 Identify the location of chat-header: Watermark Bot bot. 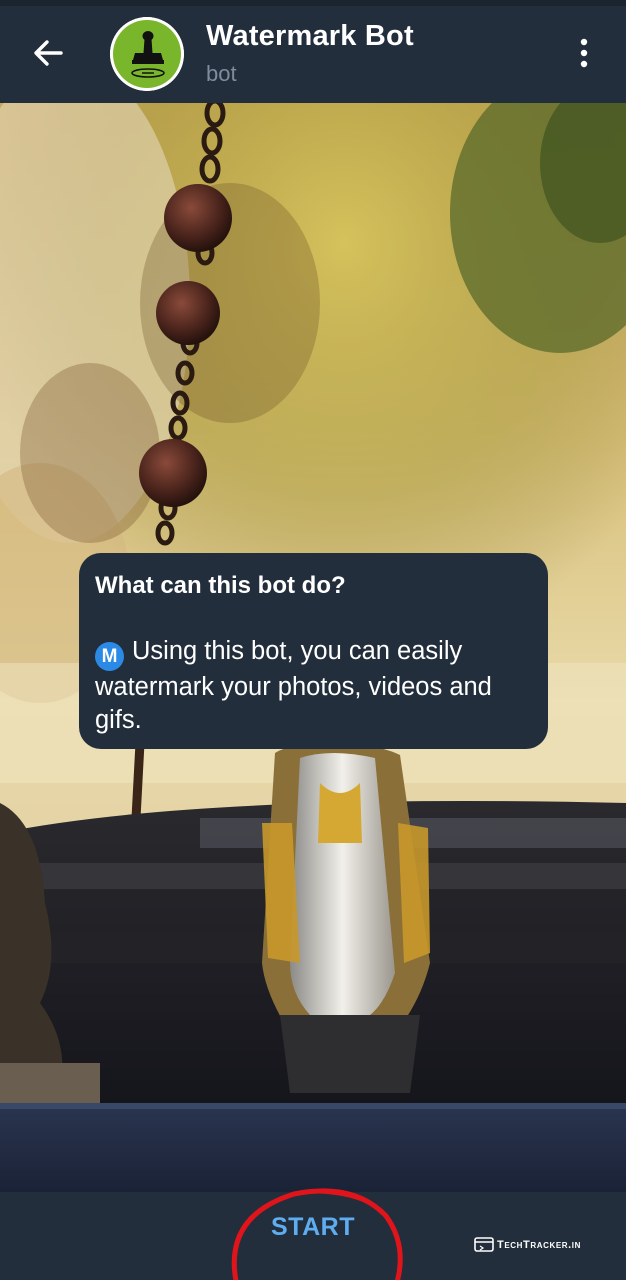
(313, 51).